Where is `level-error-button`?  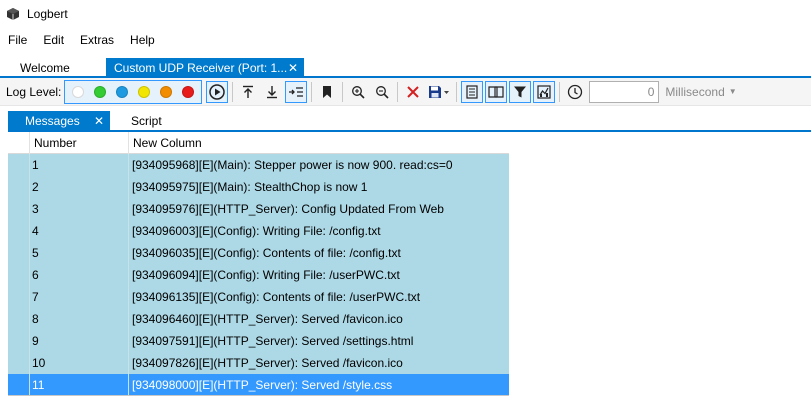 level-error-button is located at coordinates (166, 92).